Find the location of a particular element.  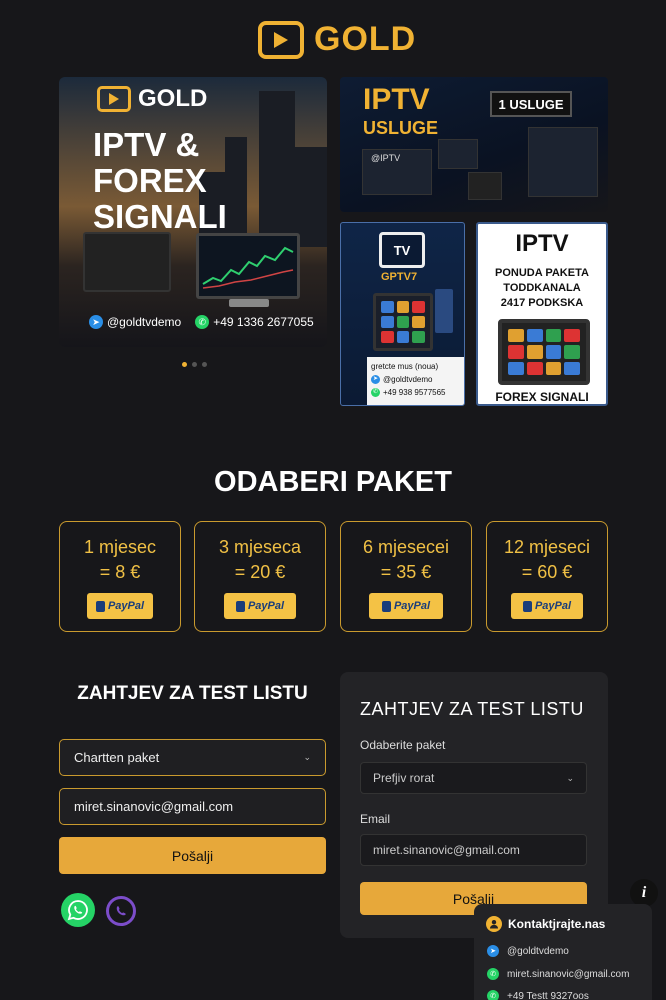

contact-email-text: miret.sinanovic@gmail.com is located at coordinates (568, 974).